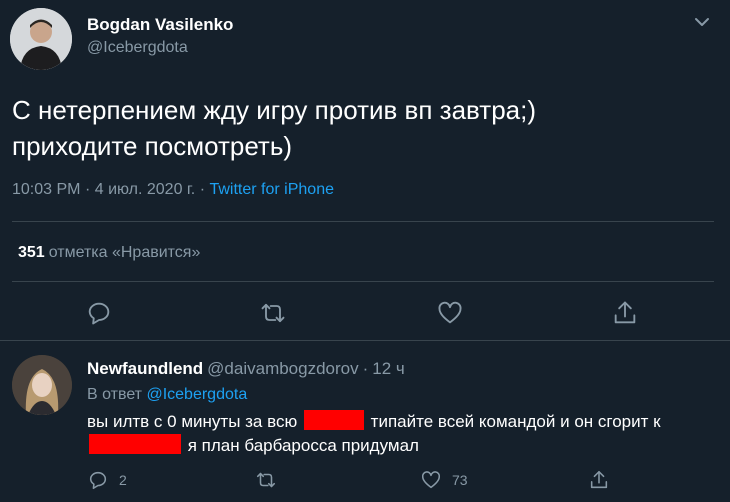  I want to click on replying-to: В ответ @Icebergdota, so click(167, 395).